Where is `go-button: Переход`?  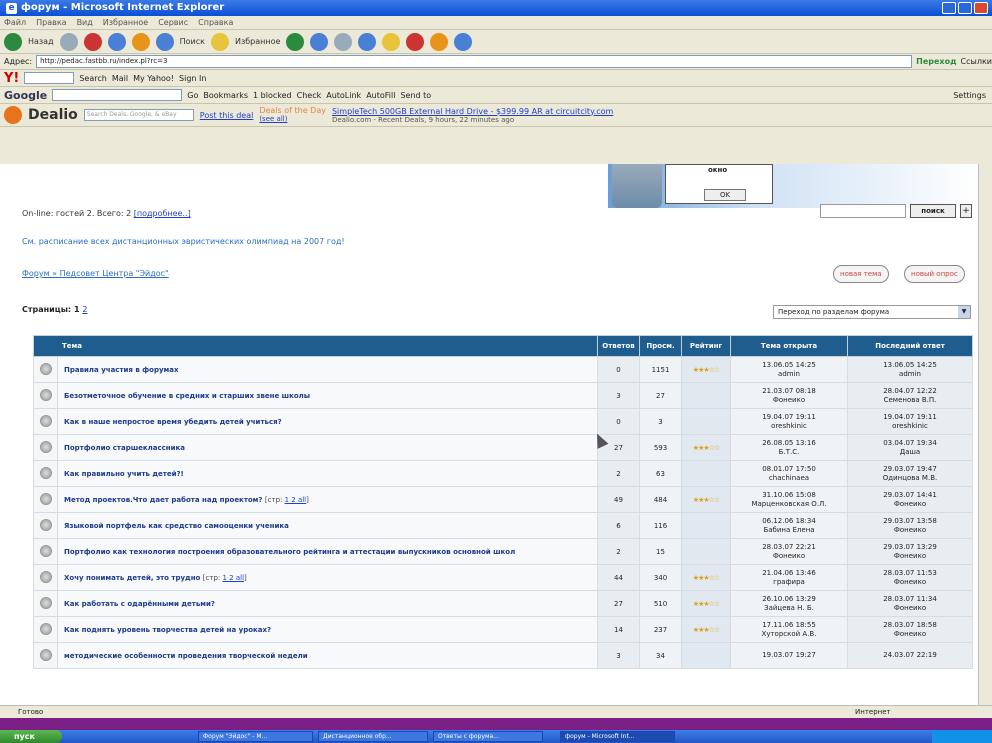
go-button: Переход is located at coordinates (936, 61).